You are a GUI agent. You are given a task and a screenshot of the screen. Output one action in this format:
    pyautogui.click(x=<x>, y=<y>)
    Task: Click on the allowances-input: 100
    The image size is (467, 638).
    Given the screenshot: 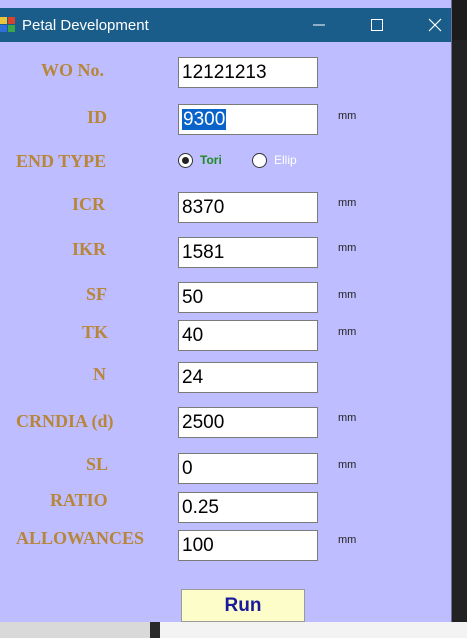 What is the action you would take?
    pyautogui.click(x=248, y=545)
    